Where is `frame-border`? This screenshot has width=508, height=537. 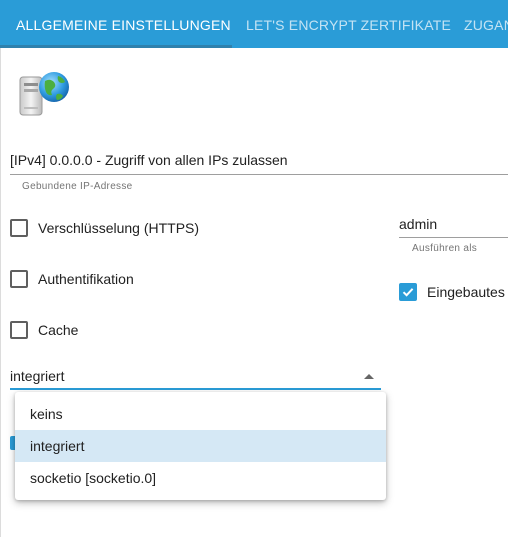 frame-border is located at coordinates (0, 292).